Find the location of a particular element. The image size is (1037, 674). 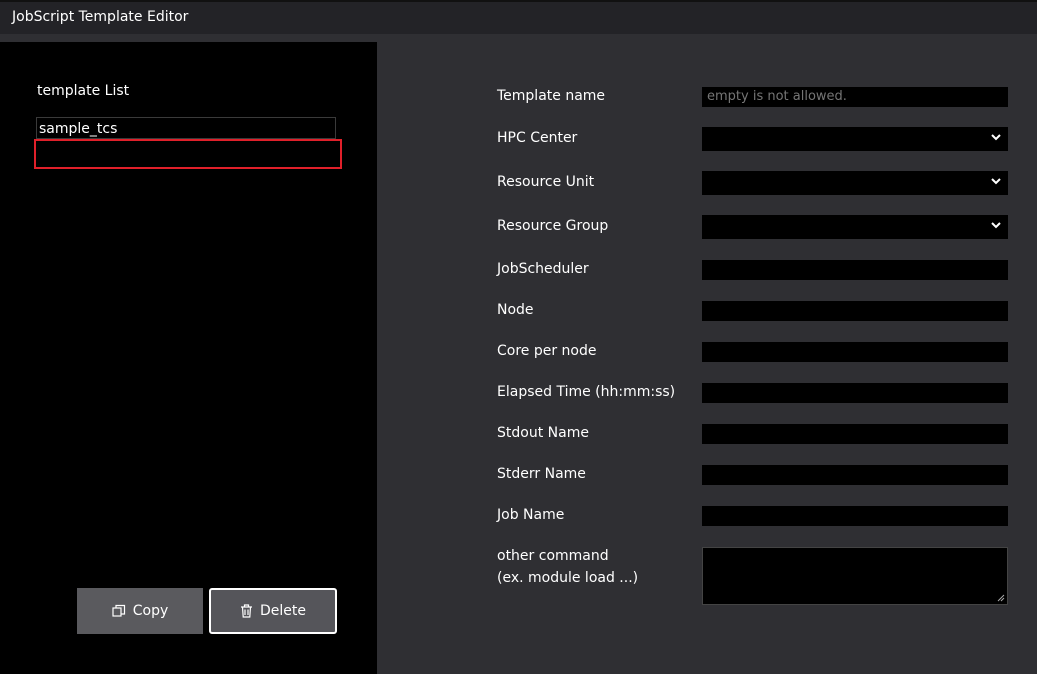

template-list-item-selected is located at coordinates (188, 154).